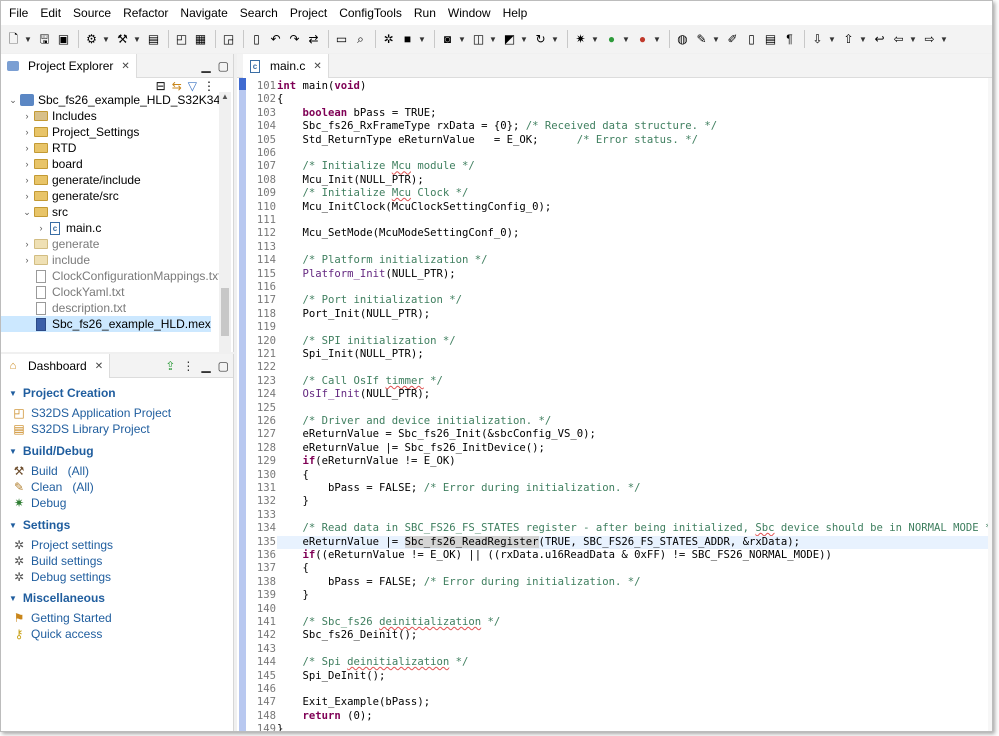  Describe the element at coordinates (49, 116) in the screenshot. I see `tree-item: › Includes` at that location.